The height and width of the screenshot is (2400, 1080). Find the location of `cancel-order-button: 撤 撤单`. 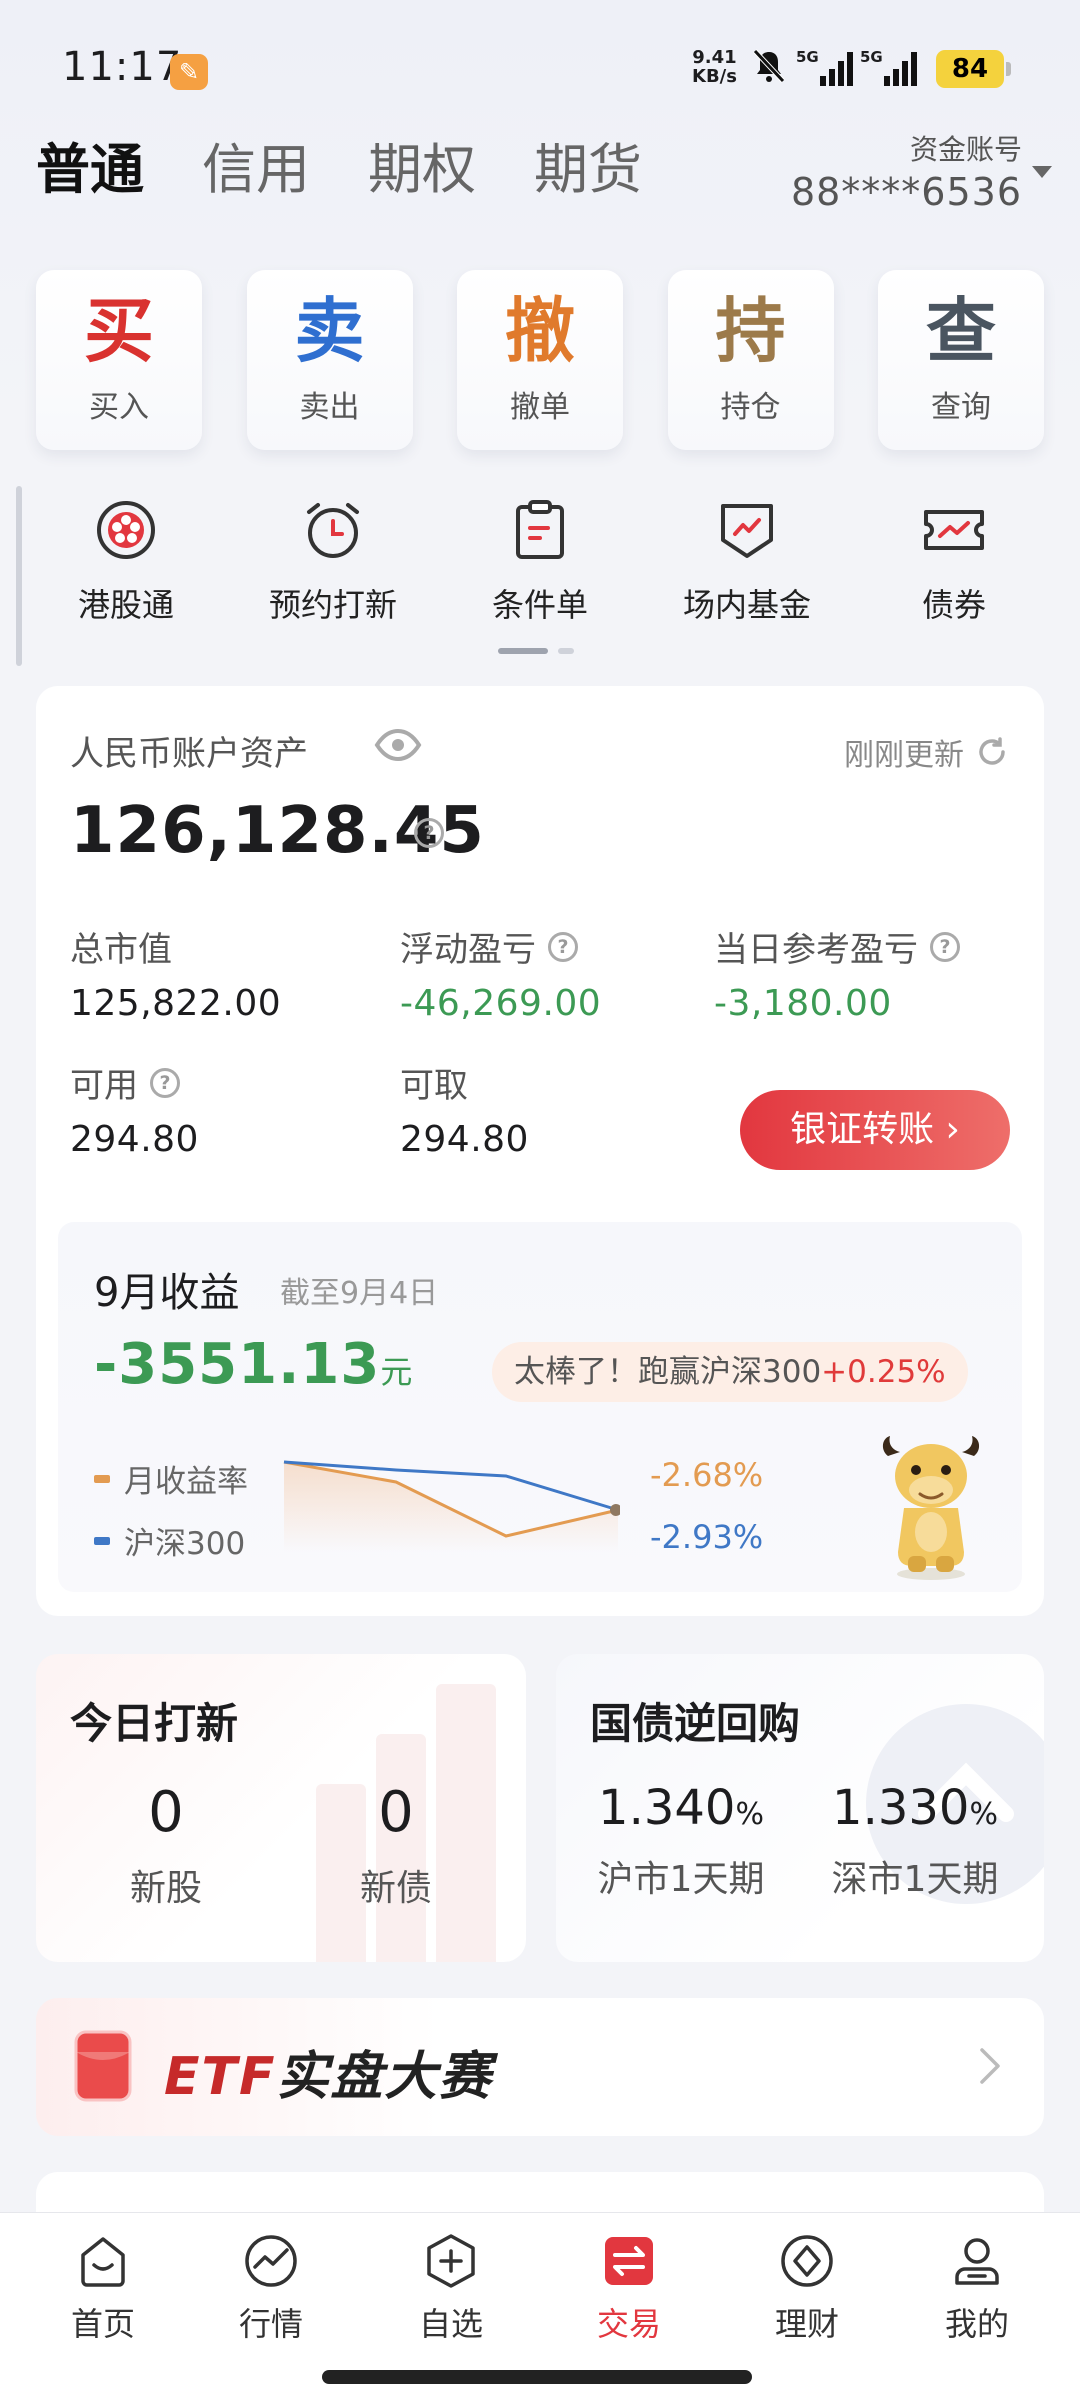

cancel-order-button: 撤 撤单 is located at coordinates (540, 360).